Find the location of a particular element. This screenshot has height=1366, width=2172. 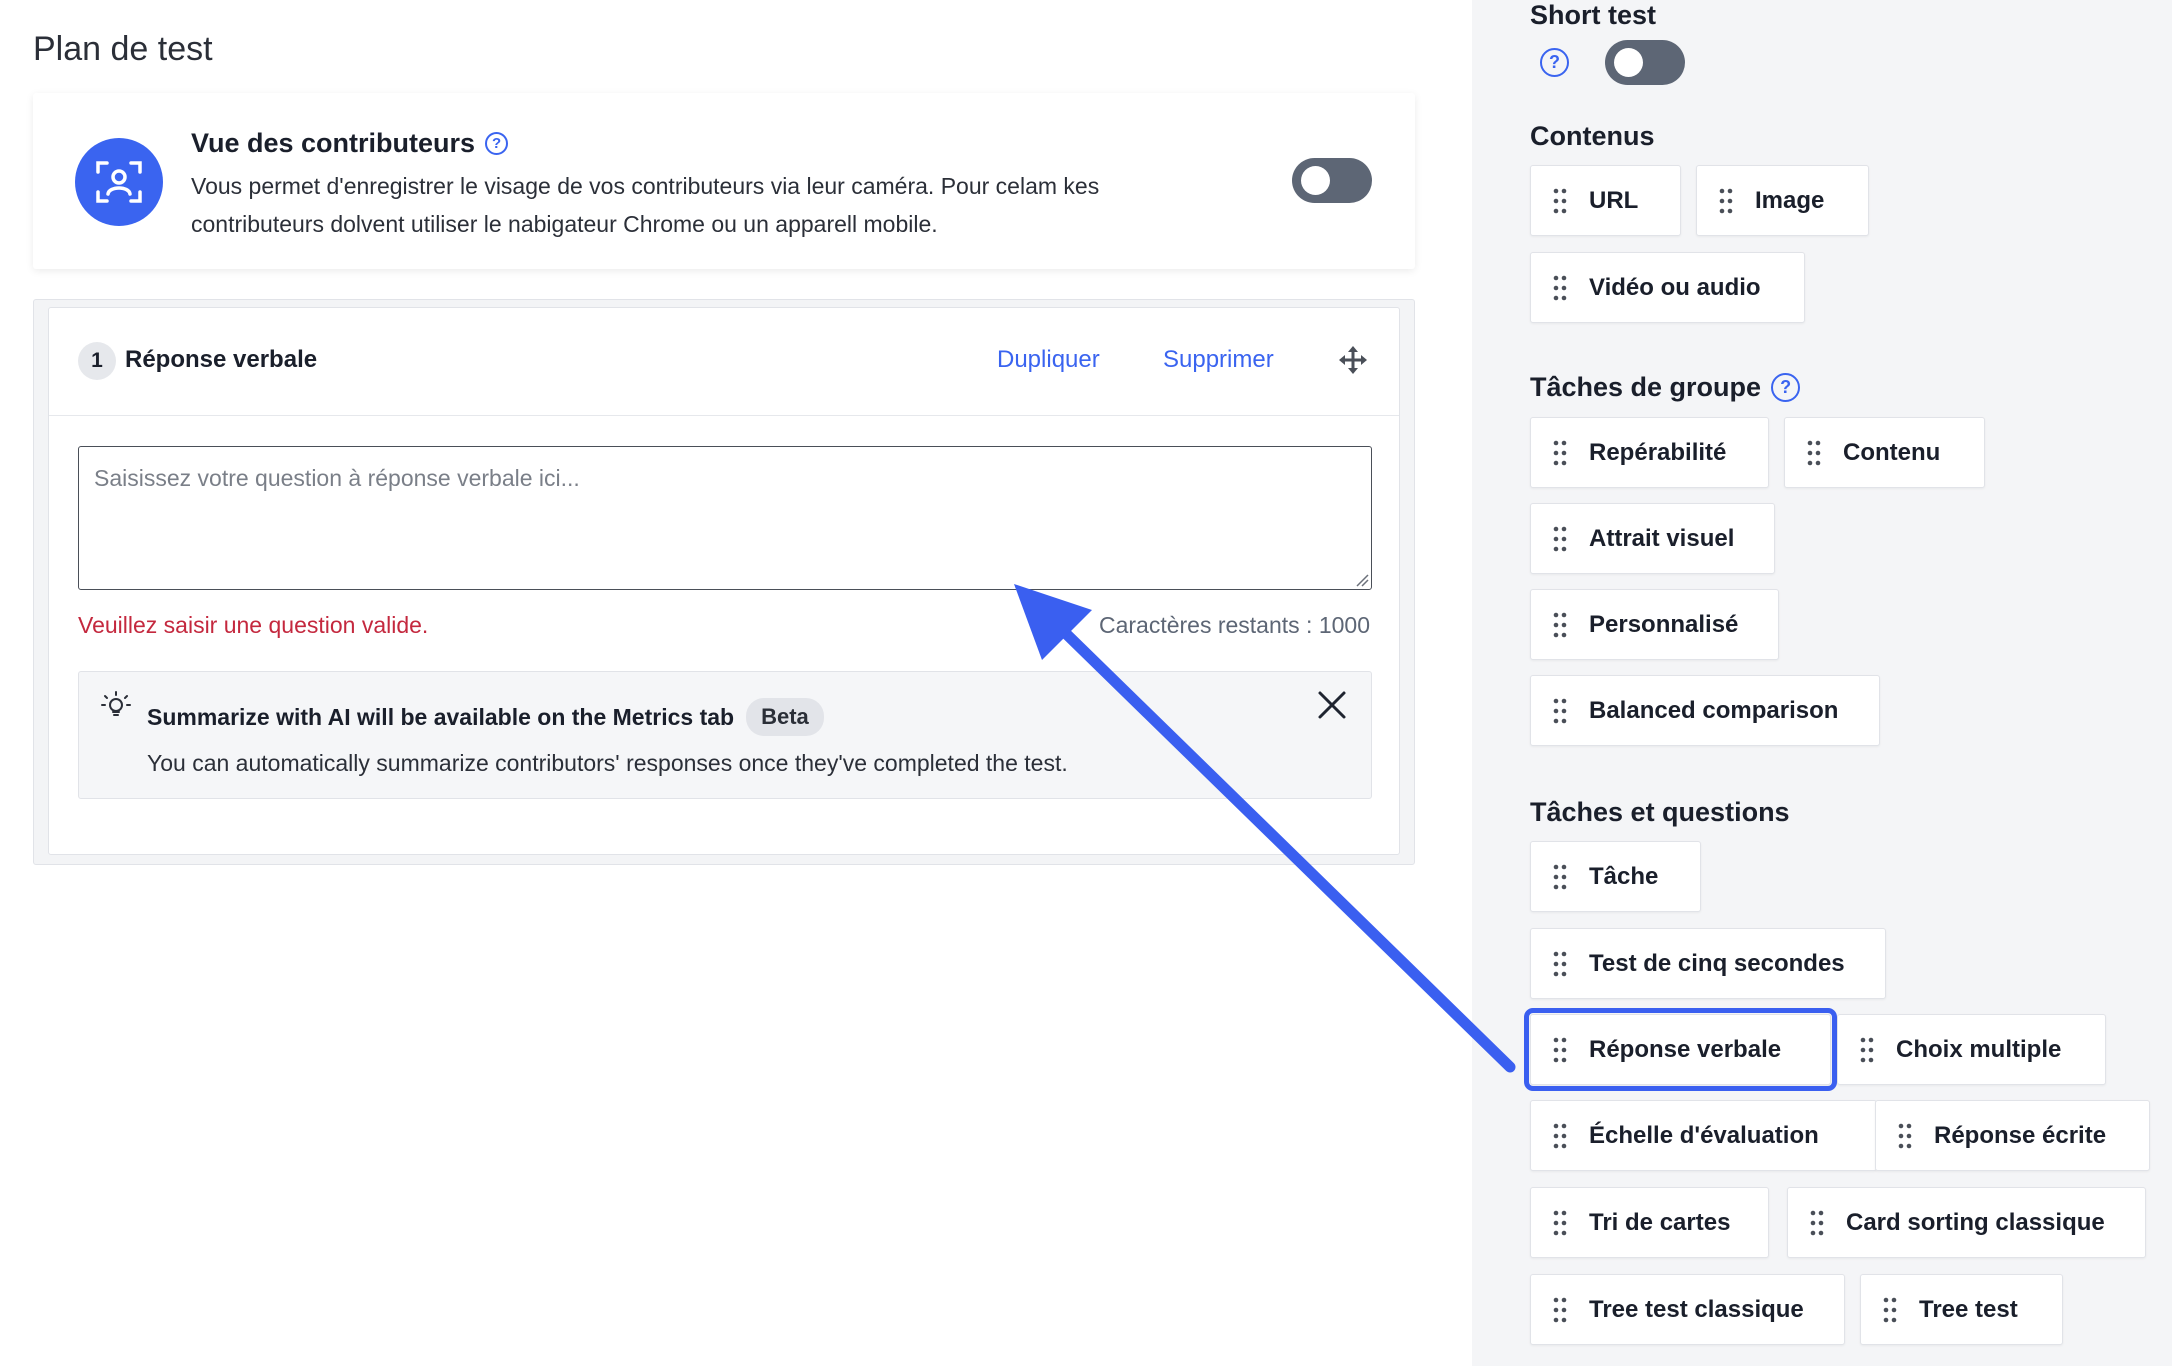

section-heading-contenus: Contenus is located at coordinates (1592, 136).